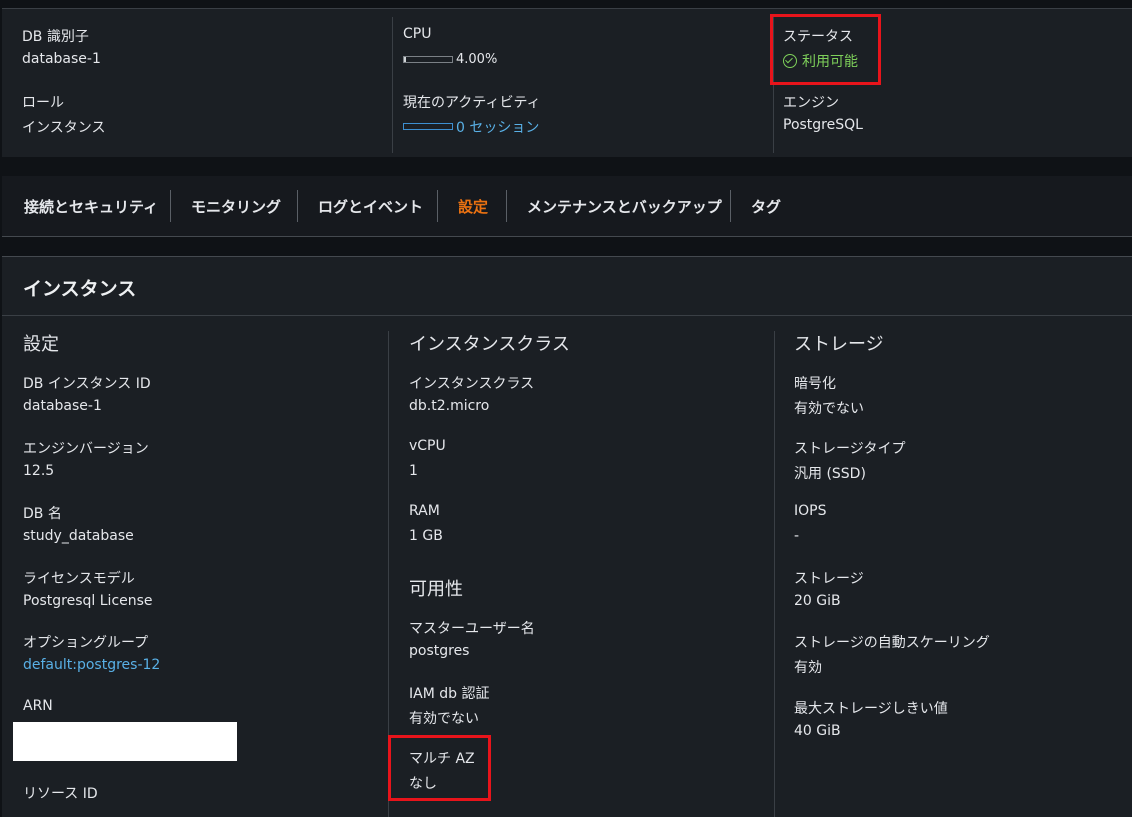 Image resolution: width=1132 pixels, height=817 pixels. I want to click on instance-class-value: db.t2.micro, so click(449, 406).